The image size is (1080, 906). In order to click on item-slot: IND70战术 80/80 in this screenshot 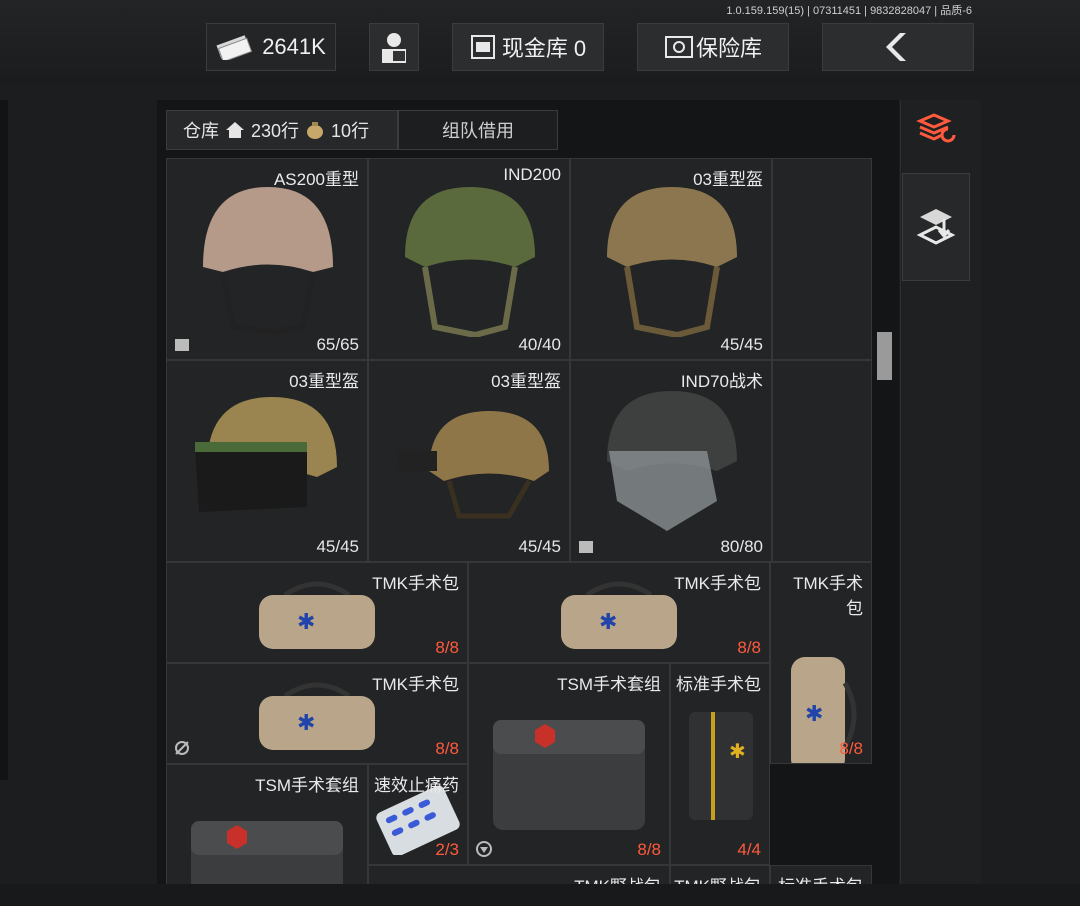, I will do `click(671, 461)`.